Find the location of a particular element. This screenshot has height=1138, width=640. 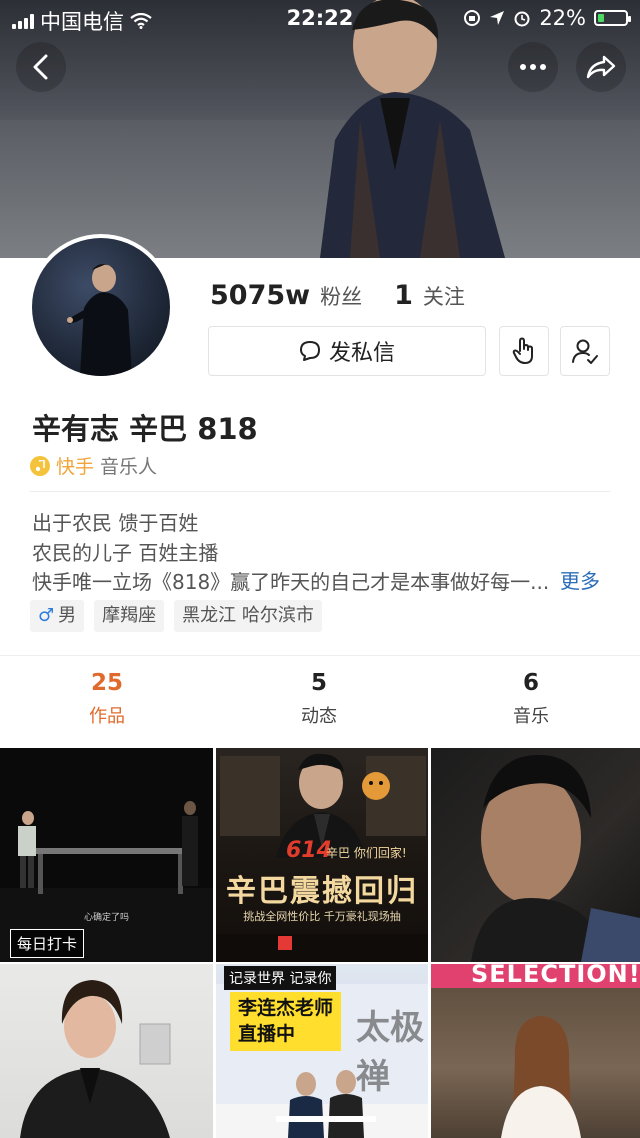

tab-works: 25 作品 is located at coordinates (107, 699).